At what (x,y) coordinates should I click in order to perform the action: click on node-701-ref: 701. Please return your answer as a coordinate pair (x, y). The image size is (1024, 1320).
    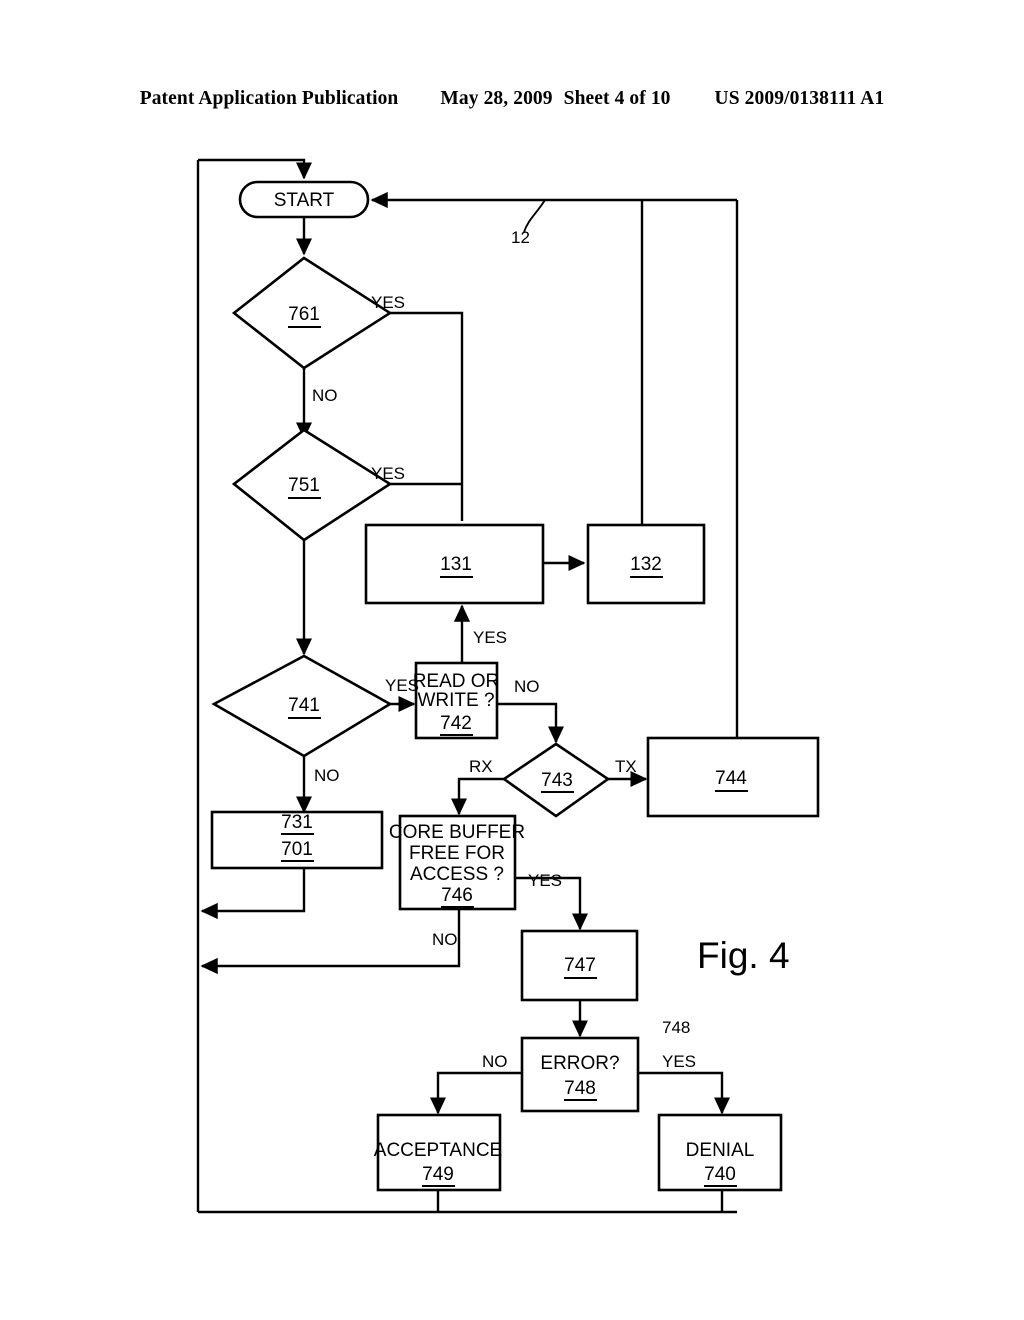
    Looking at the image, I should click on (297, 849).